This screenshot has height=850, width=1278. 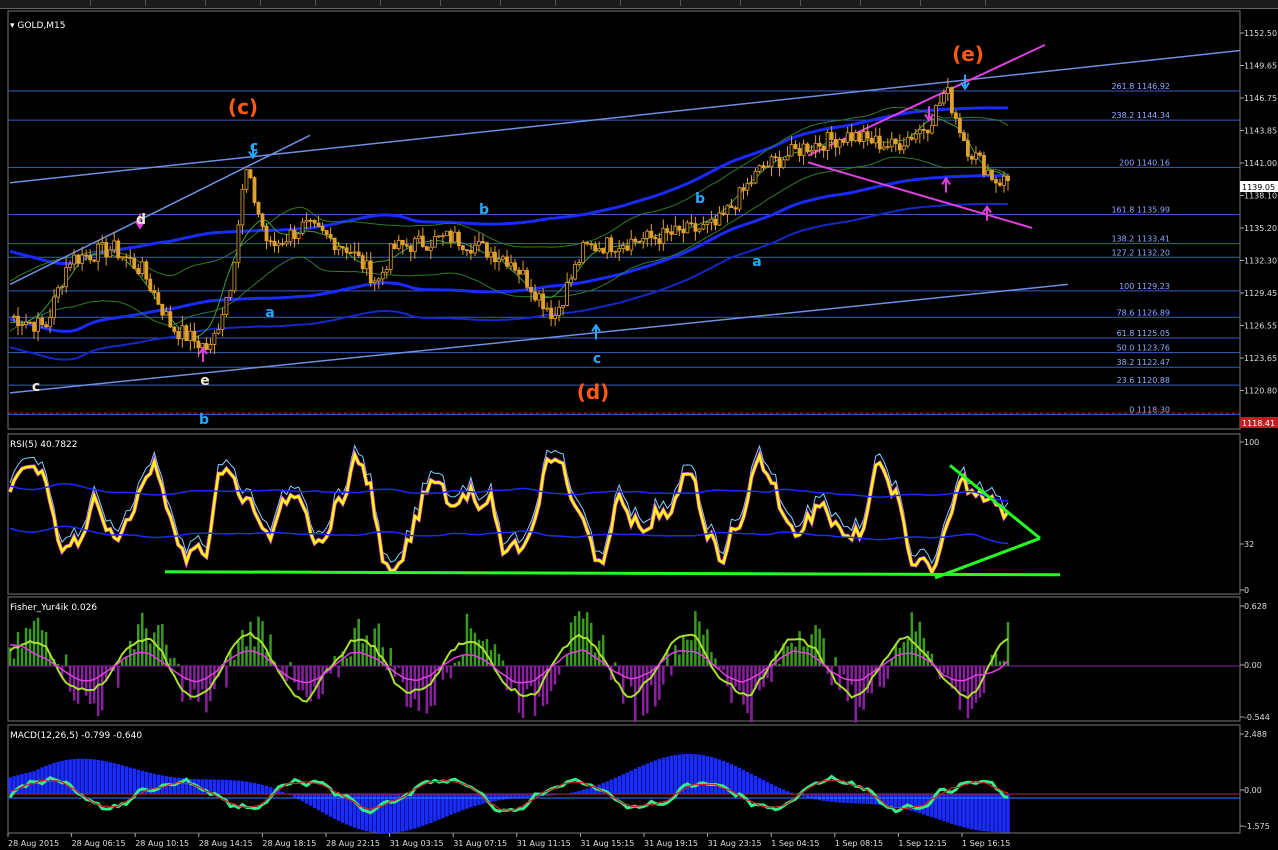 I want to click on rsi-support-line, so click(x=612, y=573).